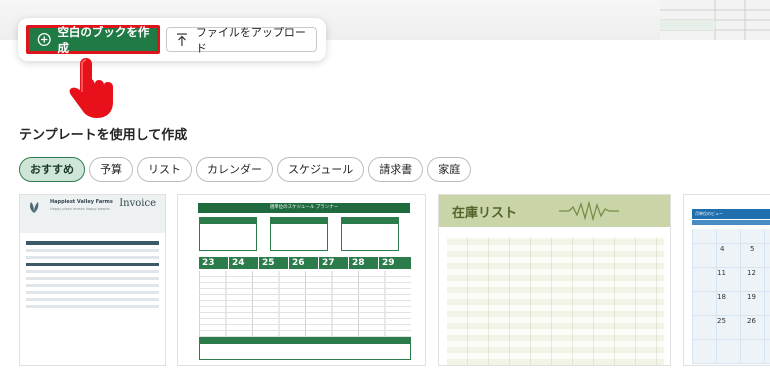 The image size is (770, 384). I want to click on chip-invoice: 請求書, so click(396, 169).